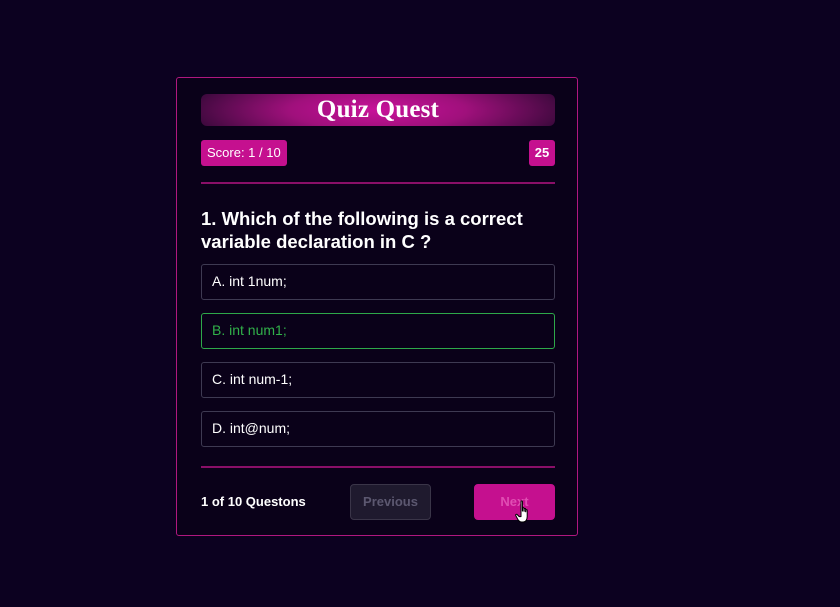  I want to click on option-a: A. int 1num;, so click(378, 282).